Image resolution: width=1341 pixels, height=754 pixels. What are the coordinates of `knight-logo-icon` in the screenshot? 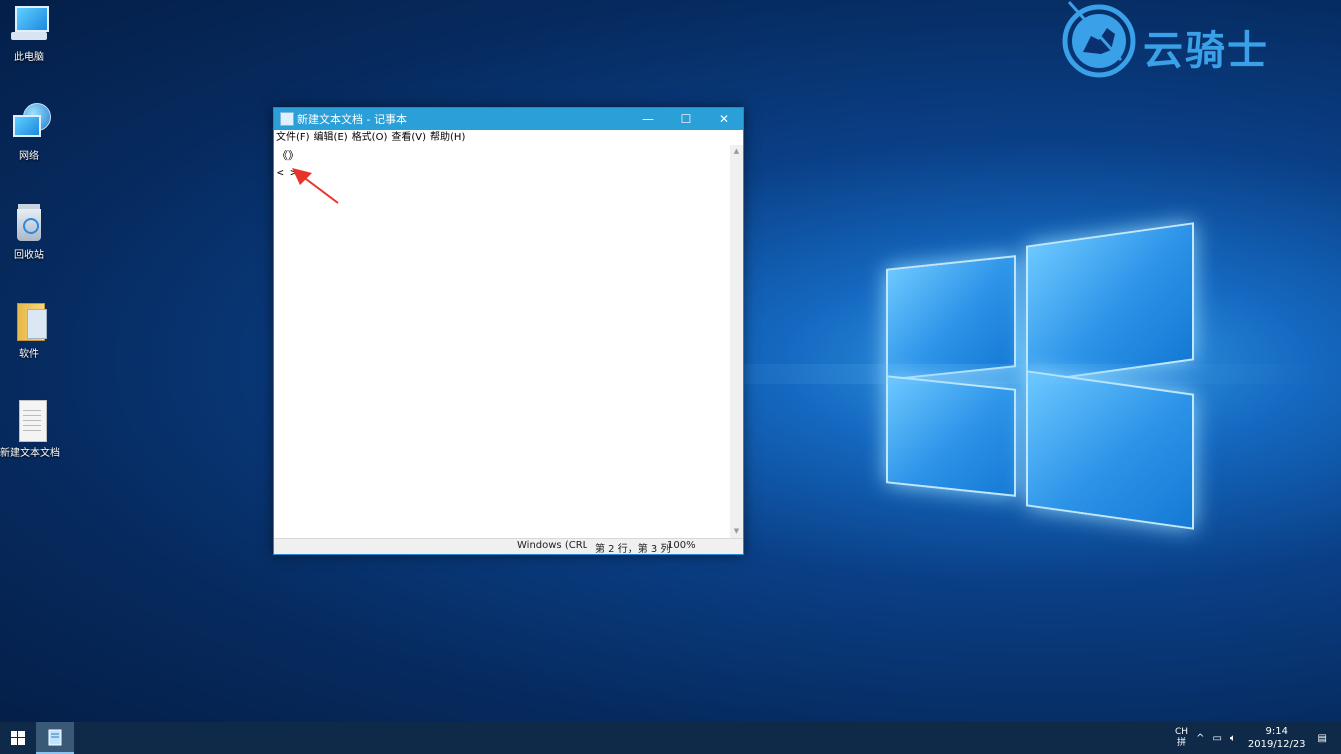 It's located at (1099, 39).